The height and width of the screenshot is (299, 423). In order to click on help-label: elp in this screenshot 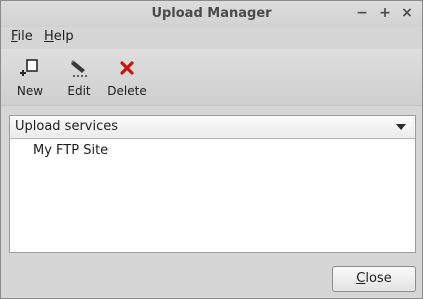, I will do `click(63, 36)`.